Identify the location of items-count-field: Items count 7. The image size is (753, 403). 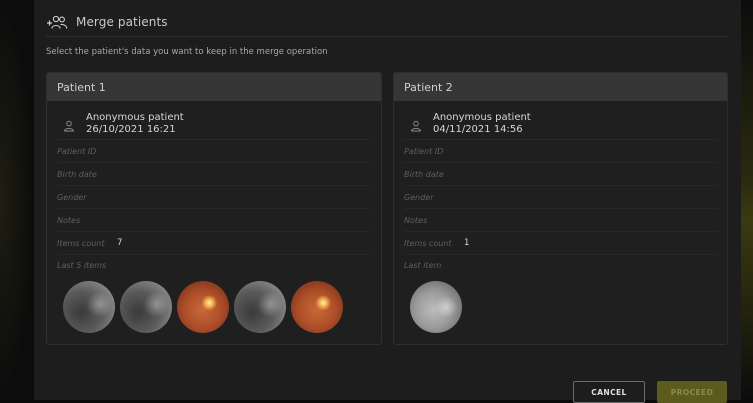
(214, 243).